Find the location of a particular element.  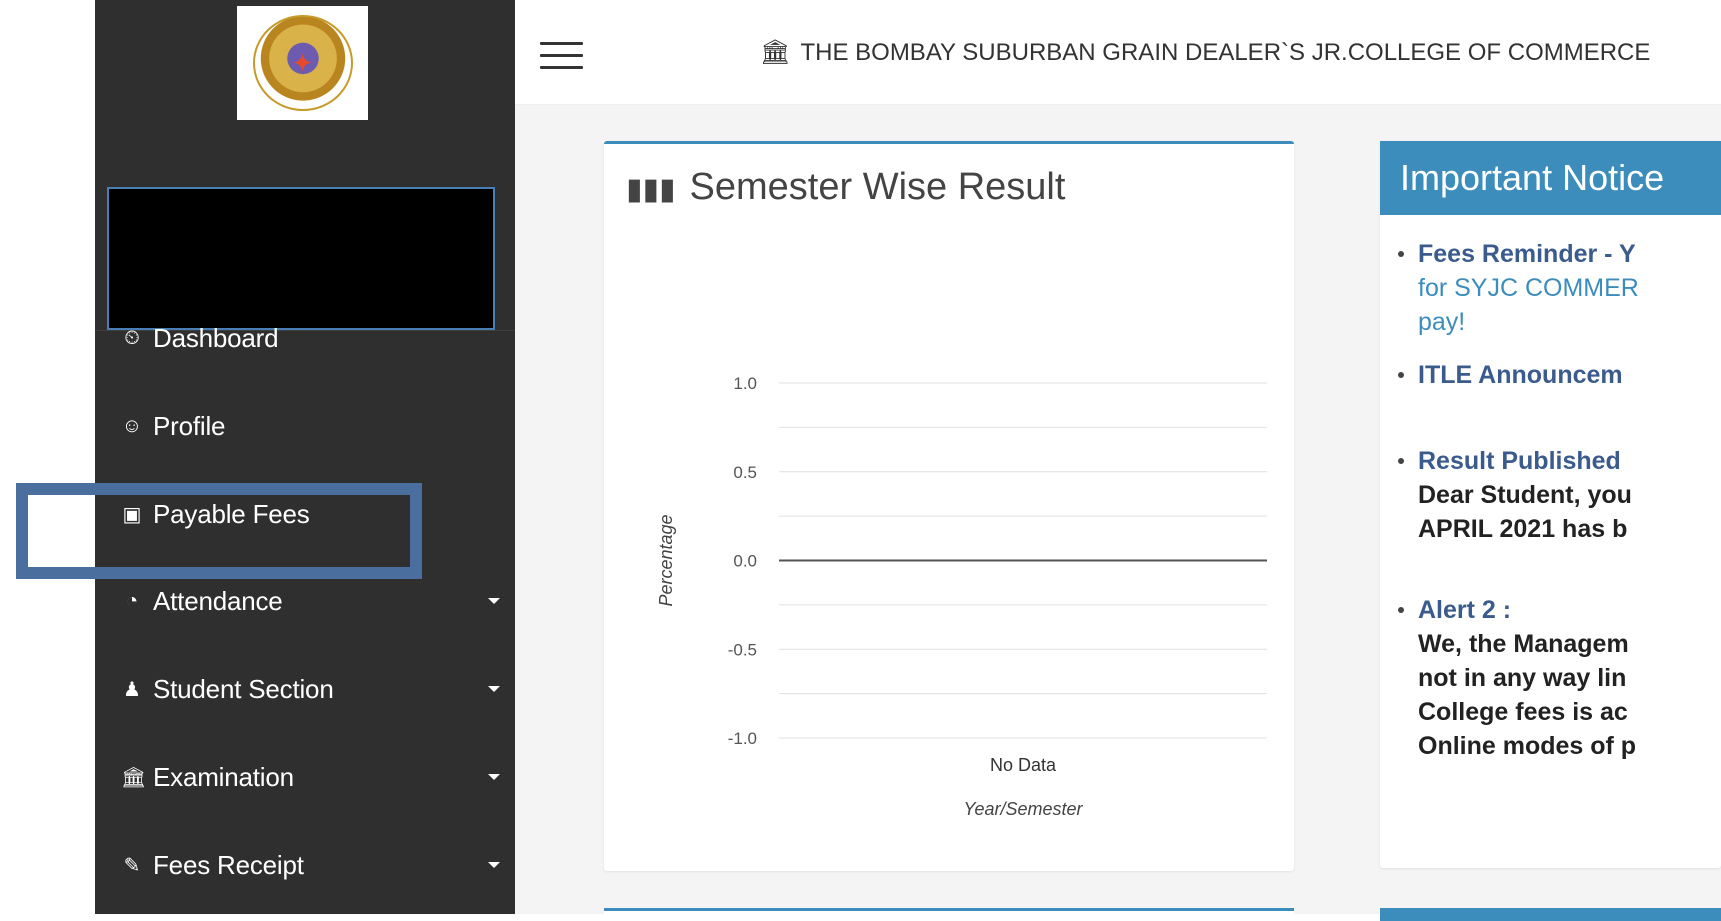

highlight-annotation is located at coordinates (219, 531).